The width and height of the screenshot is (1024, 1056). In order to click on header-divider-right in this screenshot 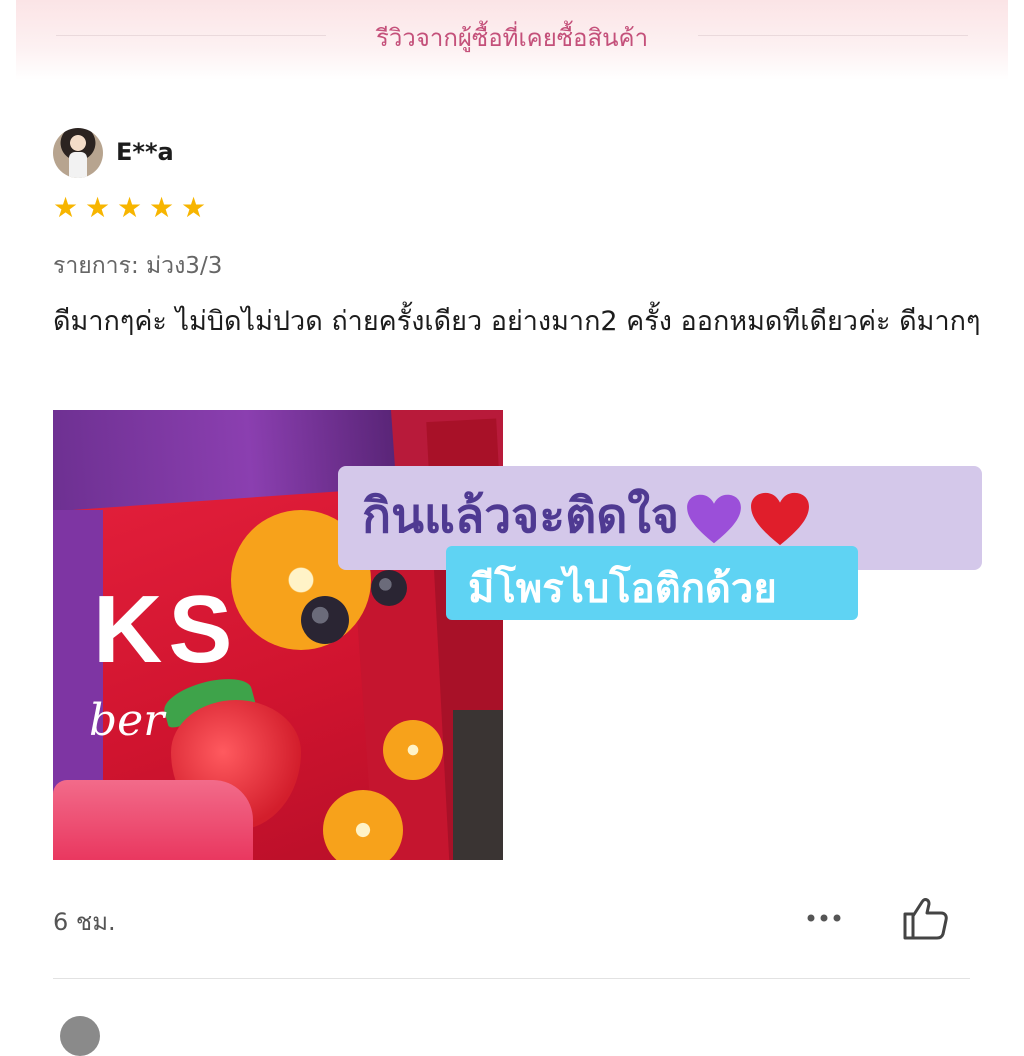, I will do `click(833, 35)`.